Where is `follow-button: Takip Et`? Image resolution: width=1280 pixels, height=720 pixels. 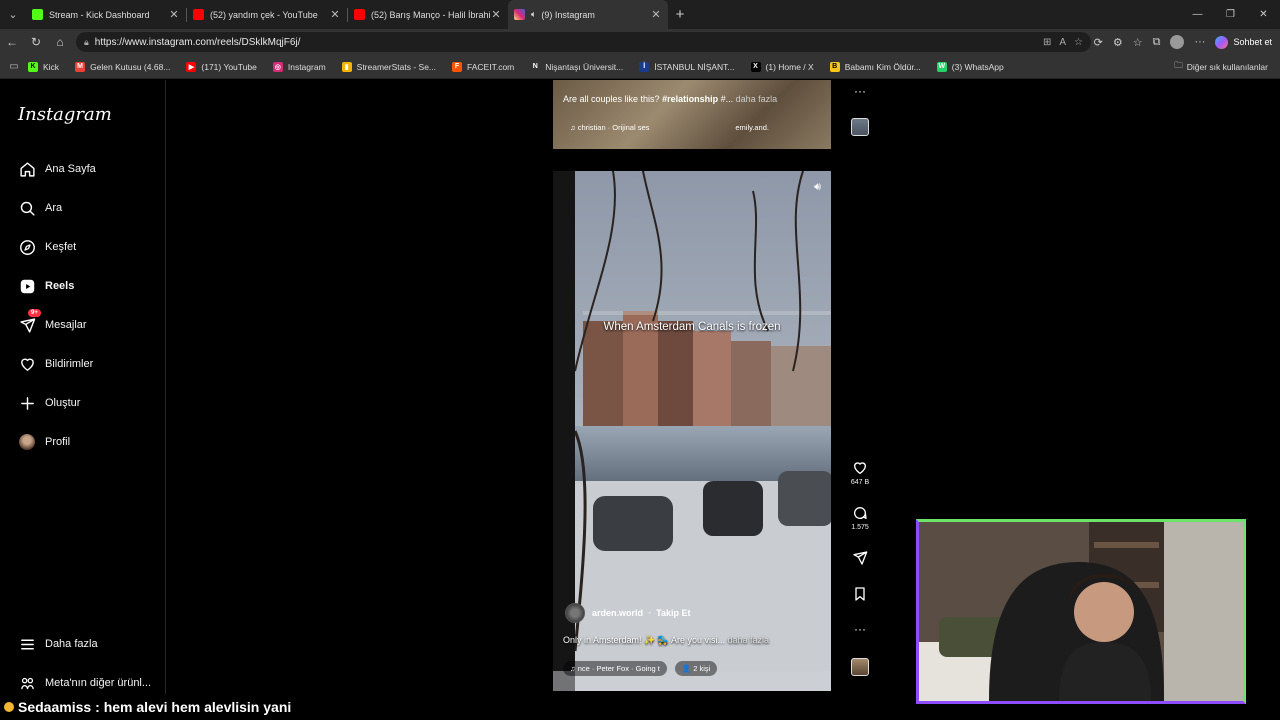
follow-button: Takip Et is located at coordinates (673, 613).